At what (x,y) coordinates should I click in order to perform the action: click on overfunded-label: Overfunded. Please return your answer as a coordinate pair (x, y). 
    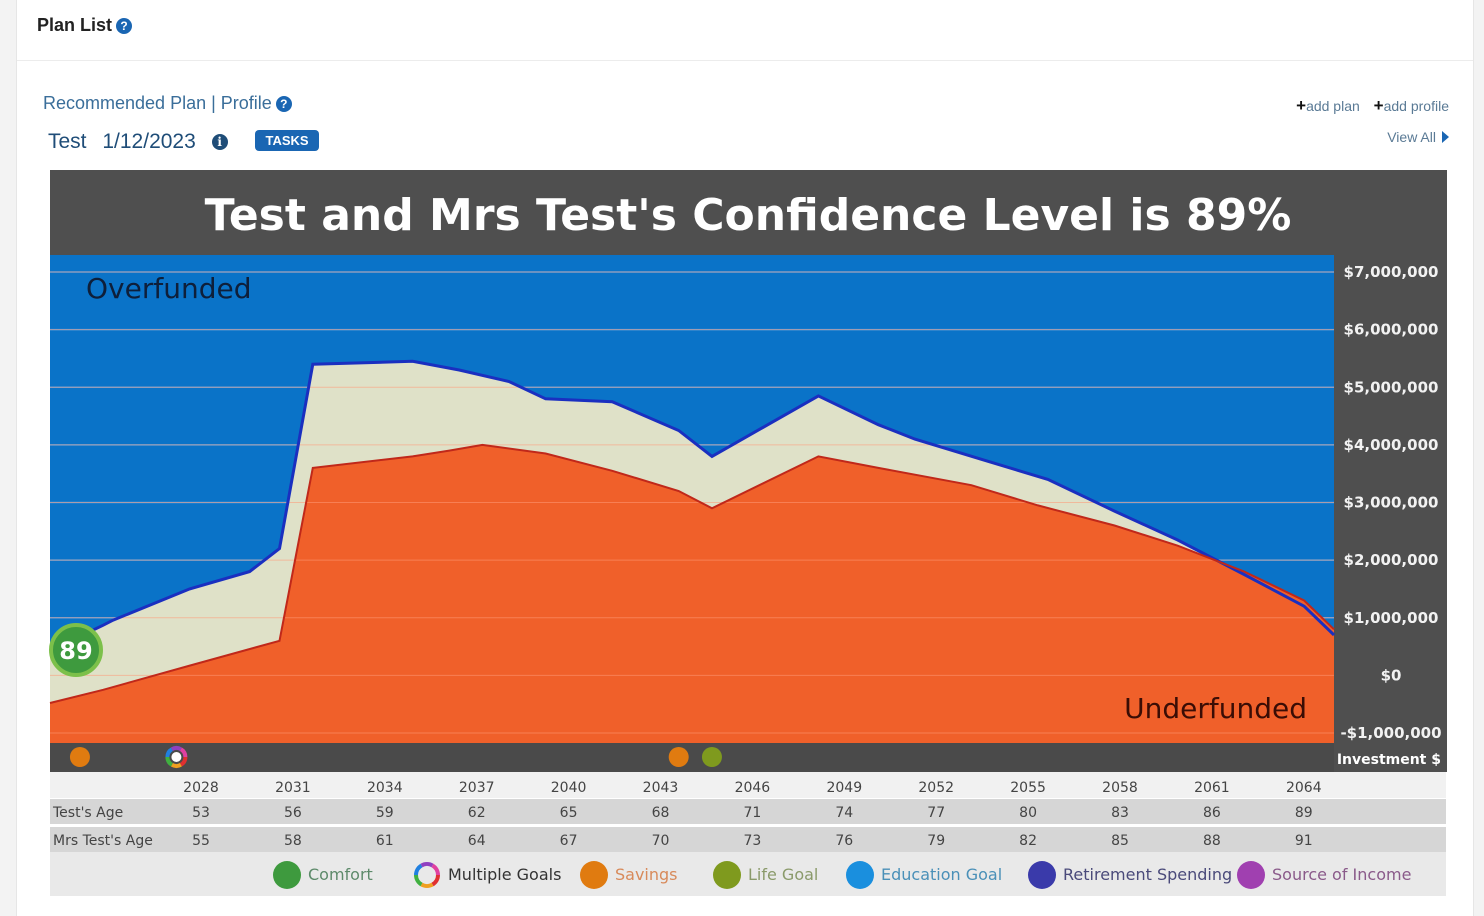
    Looking at the image, I should click on (168, 288).